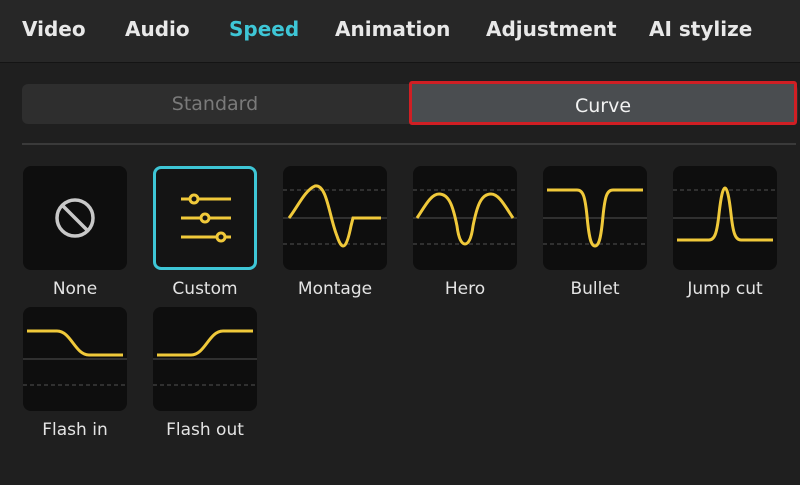 This screenshot has height=485, width=800. I want to click on flash-in-curve-icon, so click(75, 357).